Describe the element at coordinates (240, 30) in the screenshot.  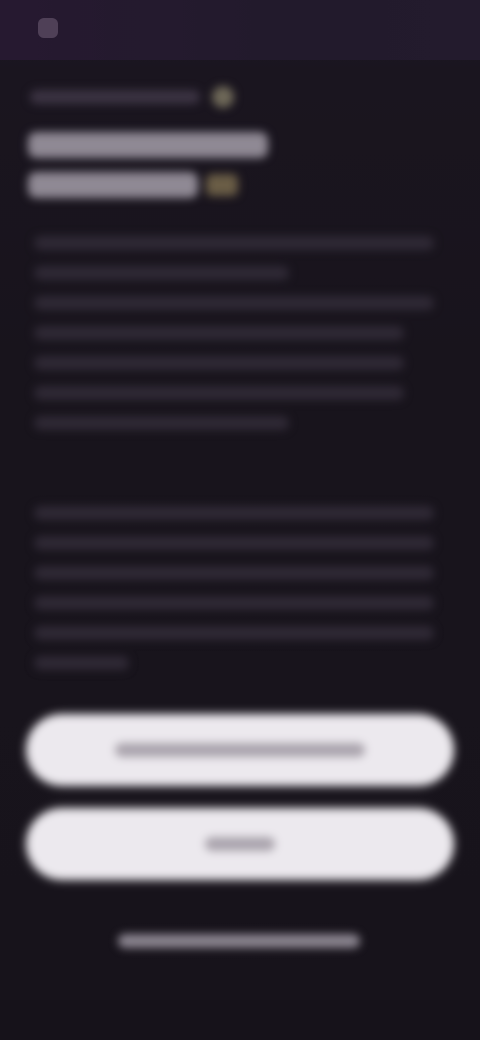
I see `top-bar` at that location.